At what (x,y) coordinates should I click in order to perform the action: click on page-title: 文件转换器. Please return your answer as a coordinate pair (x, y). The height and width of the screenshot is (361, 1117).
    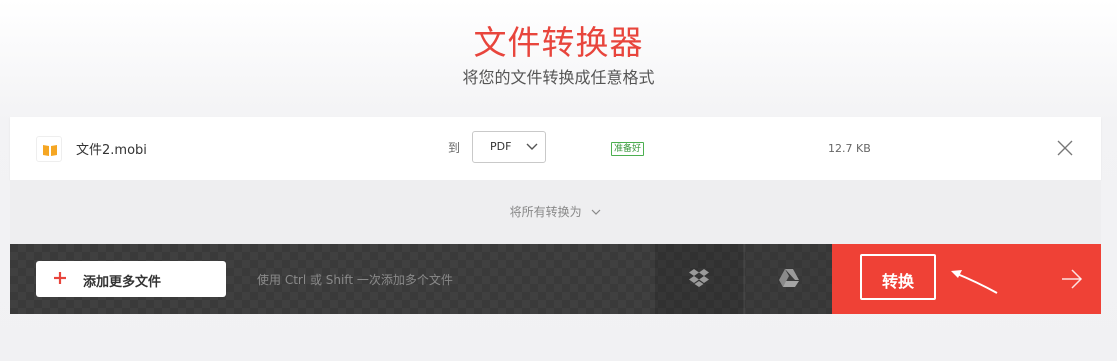
    Looking at the image, I should click on (558, 42).